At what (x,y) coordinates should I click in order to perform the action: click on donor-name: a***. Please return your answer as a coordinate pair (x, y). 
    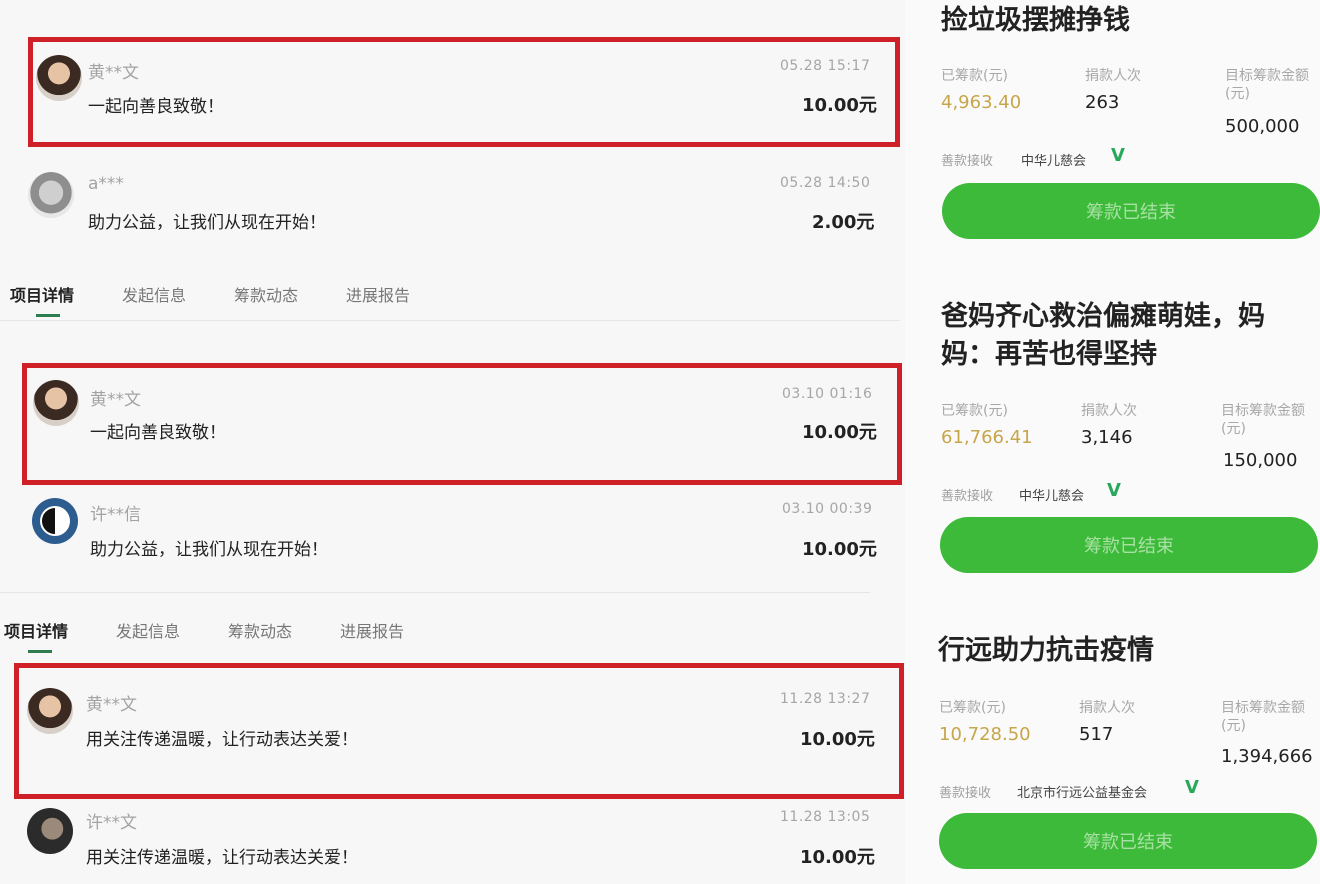
    Looking at the image, I should click on (106, 184).